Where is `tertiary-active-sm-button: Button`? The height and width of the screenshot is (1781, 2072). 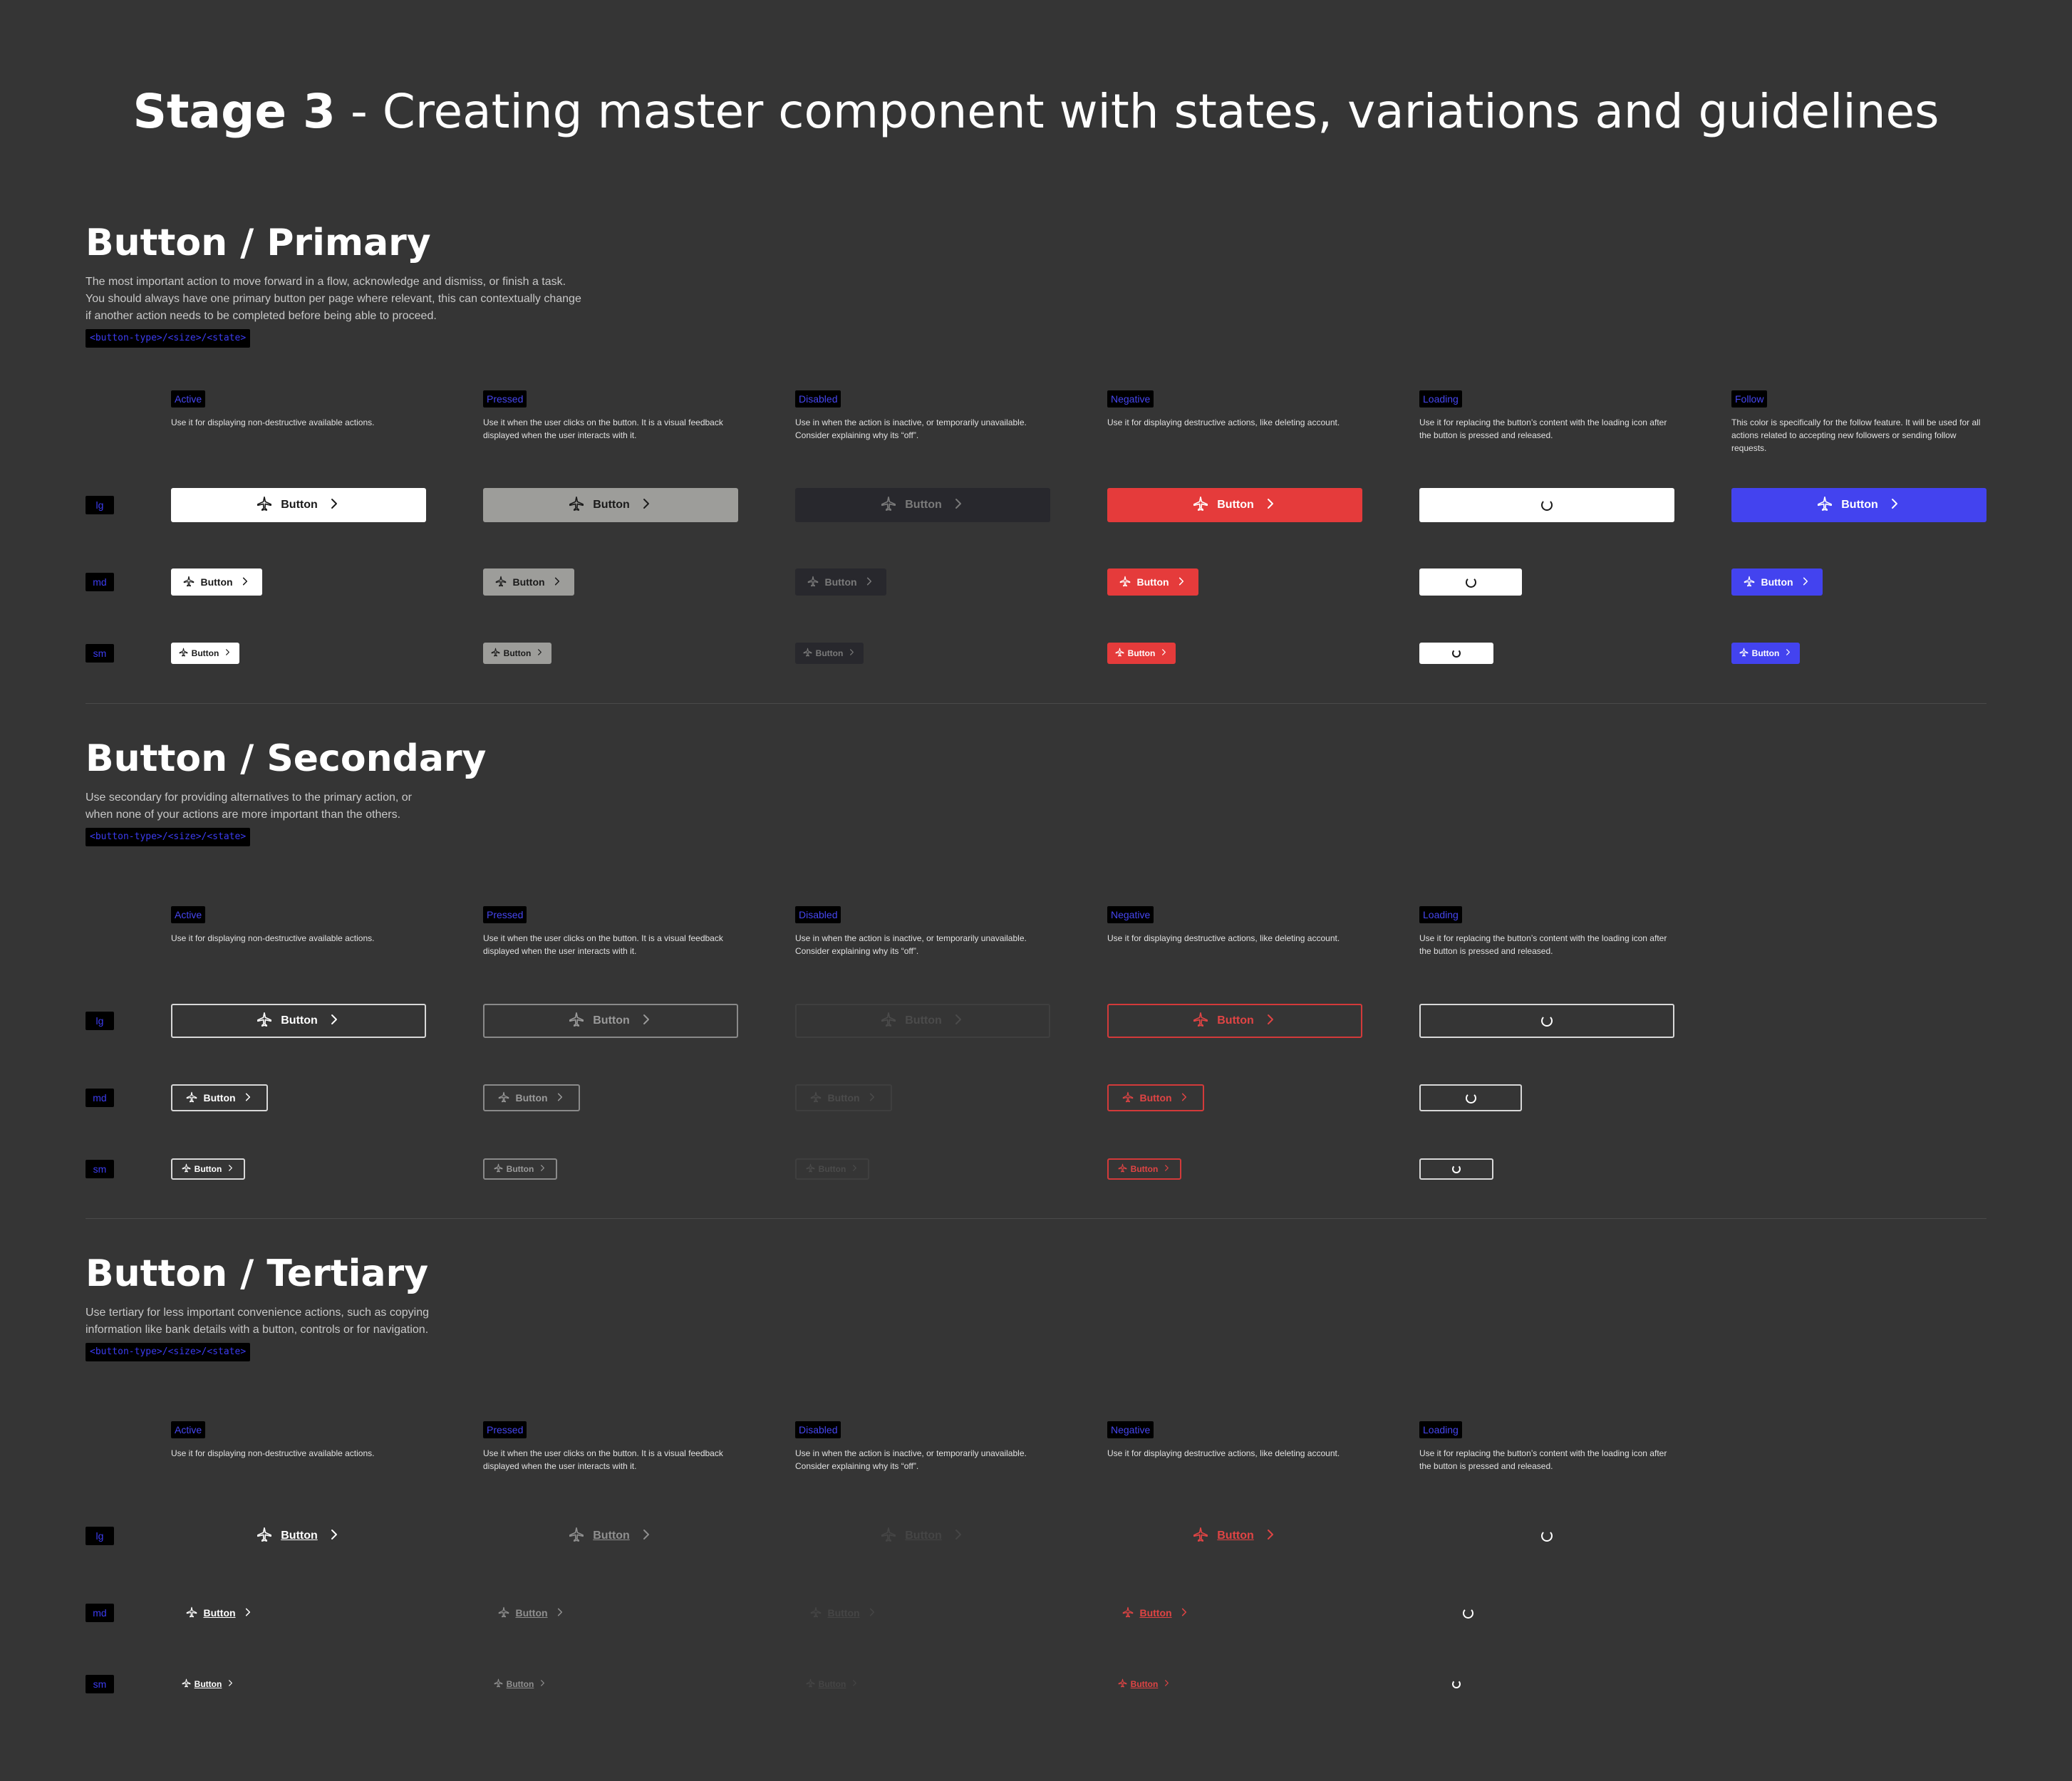
tertiary-active-sm-button: Button is located at coordinates (208, 1684).